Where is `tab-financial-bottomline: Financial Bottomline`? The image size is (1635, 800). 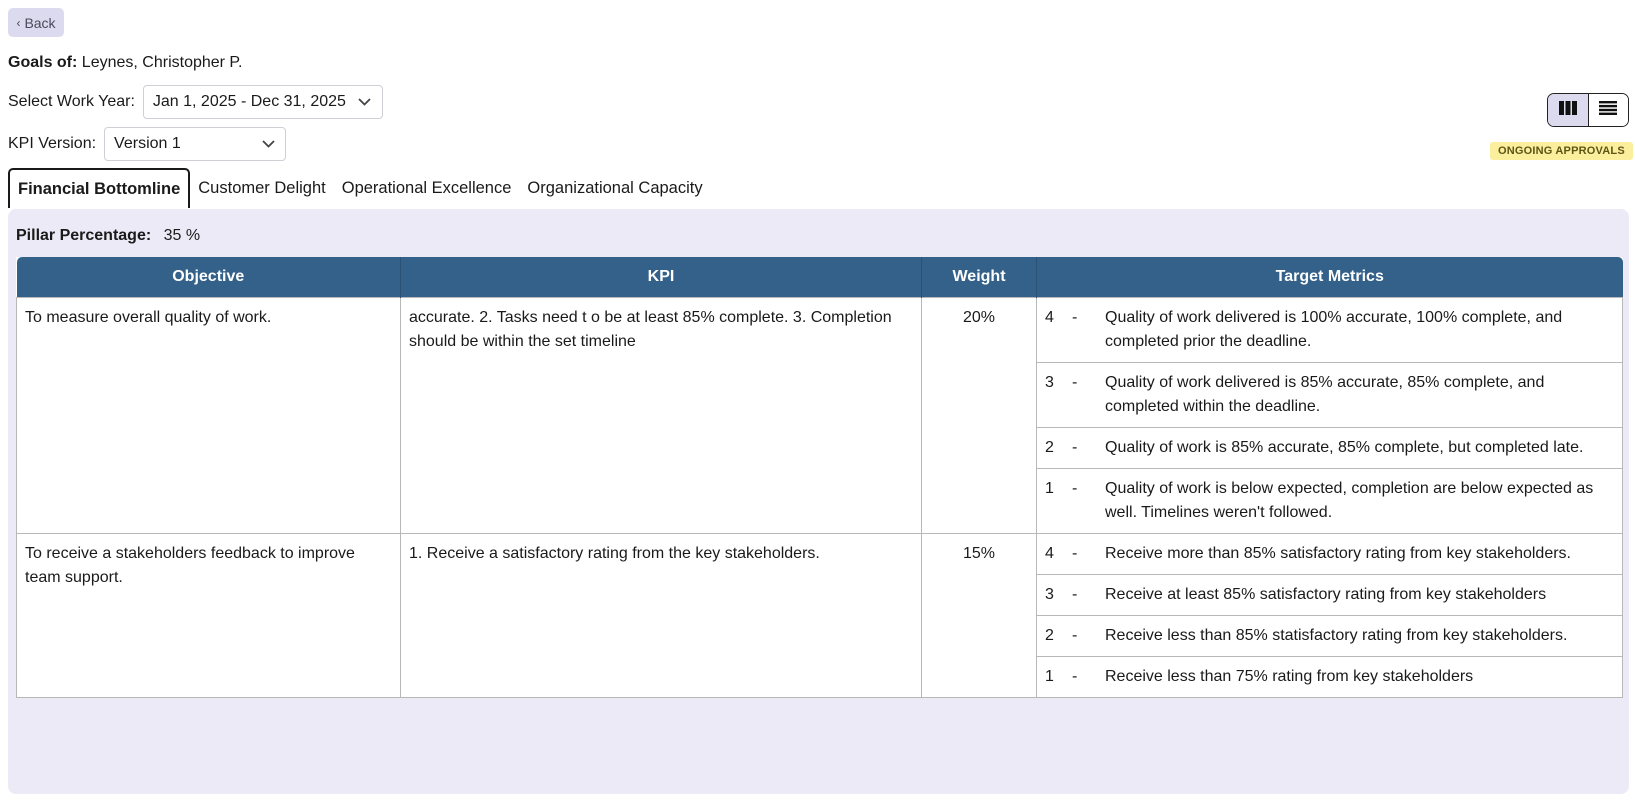 tab-financial-bottomline: Financial Bottomline is located at coordinates (99, 188).